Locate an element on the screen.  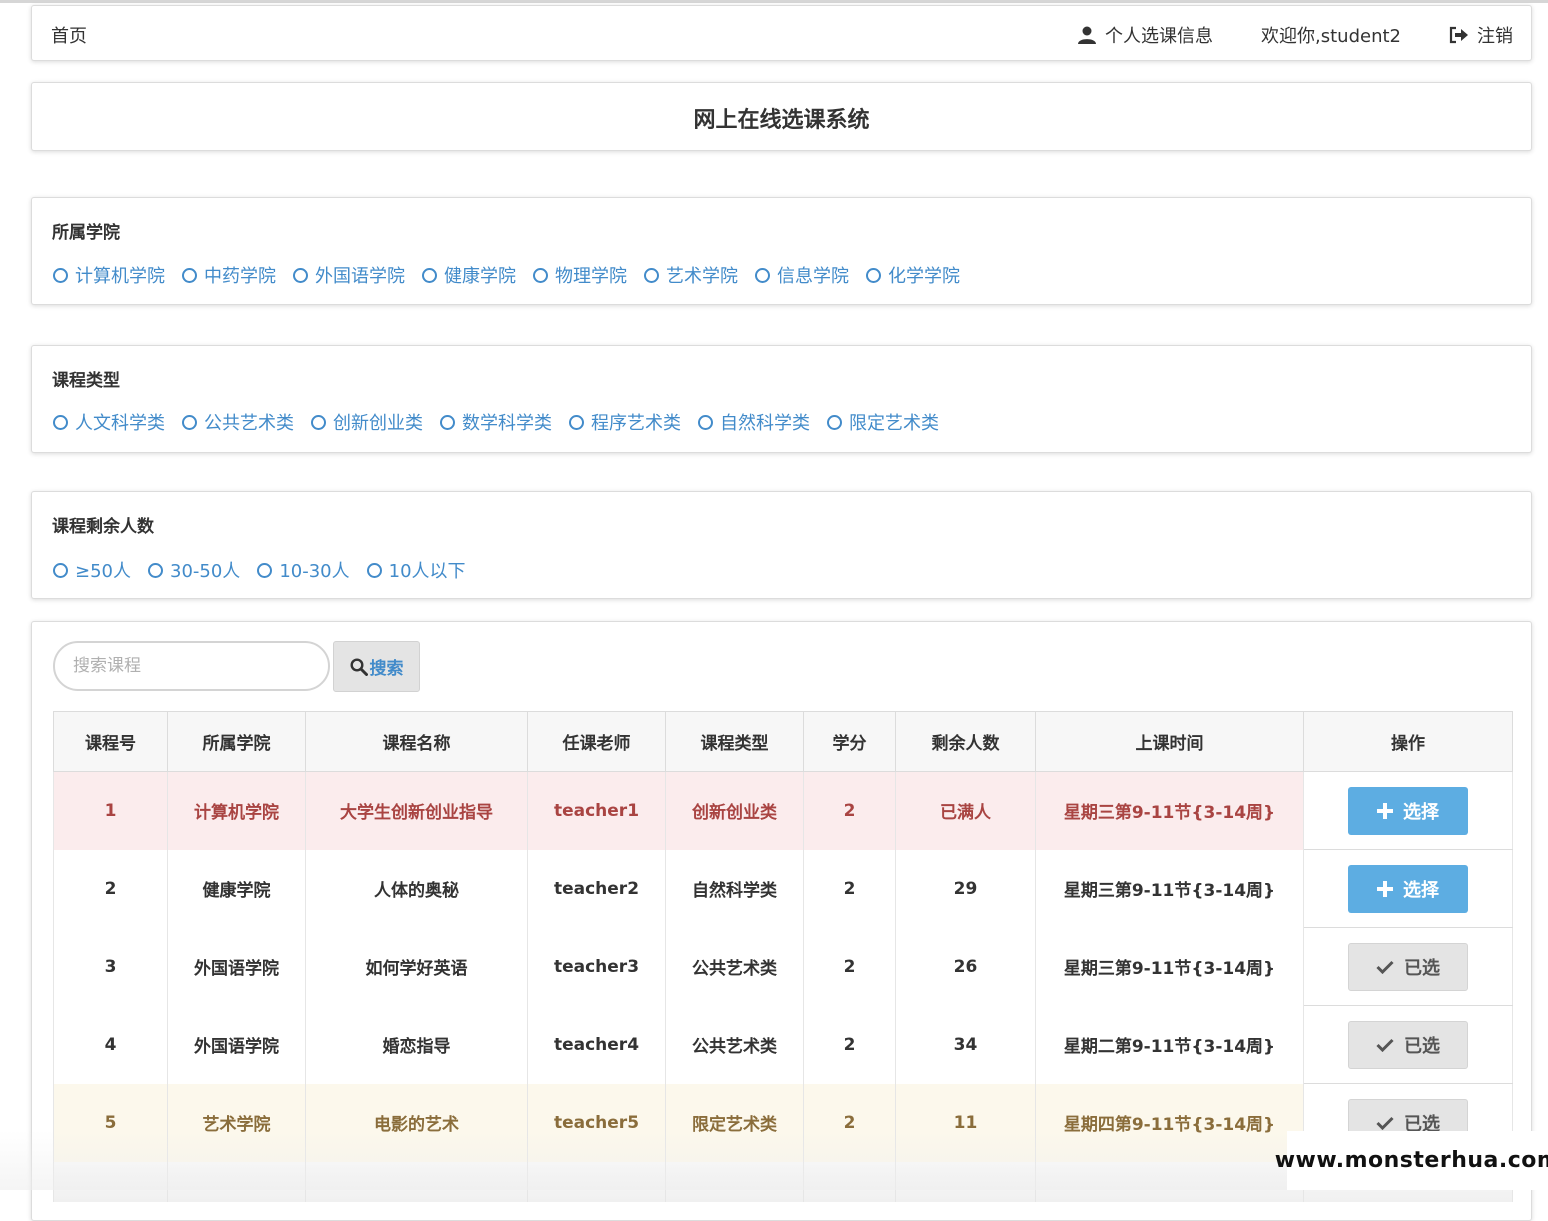
remain-option: 10人以下 is located at coordinates (416, 570).